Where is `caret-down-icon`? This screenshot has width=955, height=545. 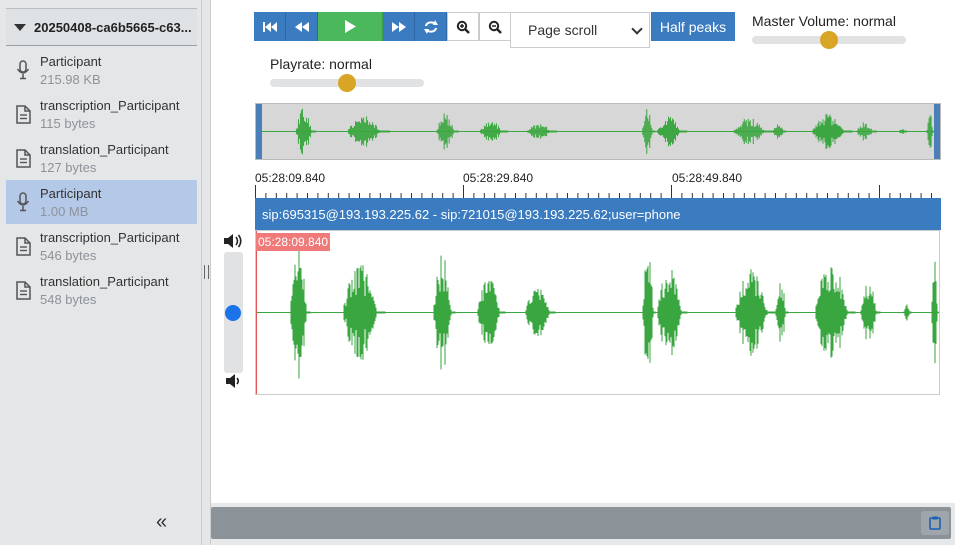
caret-down-icon is located at coordinates (20, 27).